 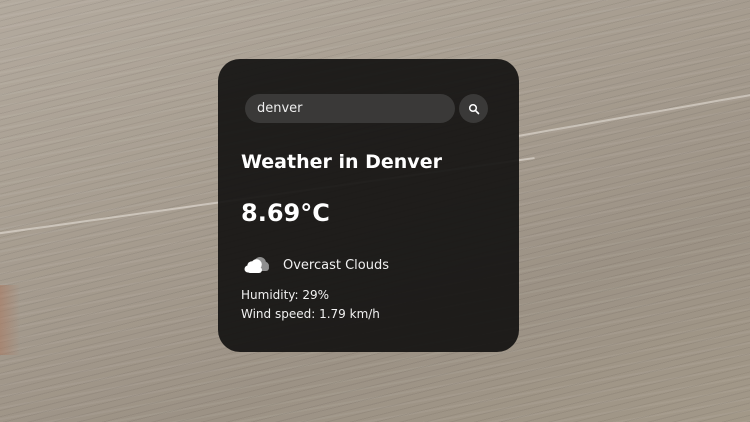 I want to click on background-stain, so click(x=10, y=320).